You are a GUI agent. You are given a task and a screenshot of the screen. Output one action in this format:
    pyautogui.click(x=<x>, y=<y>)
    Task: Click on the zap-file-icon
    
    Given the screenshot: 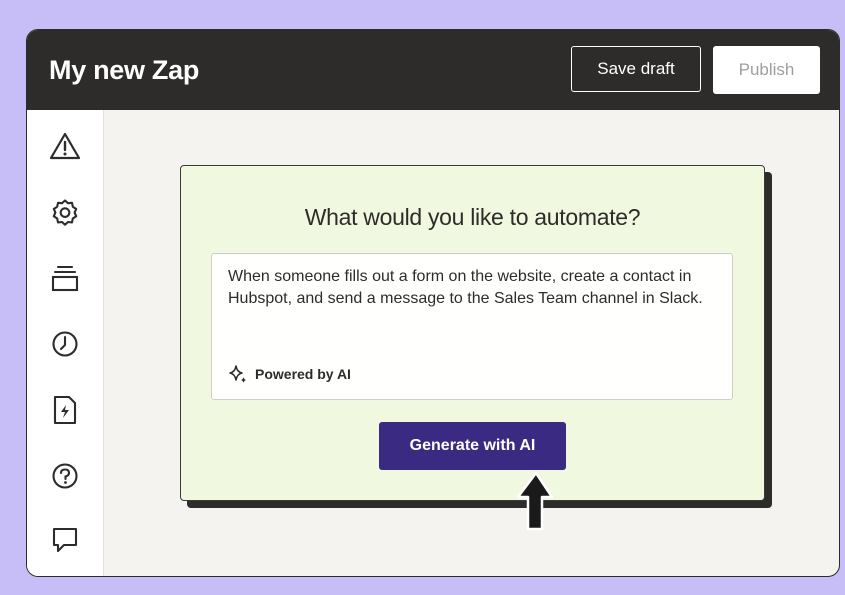 What is the action you would take?
    pyautogui.click(x=65, y=410)
    